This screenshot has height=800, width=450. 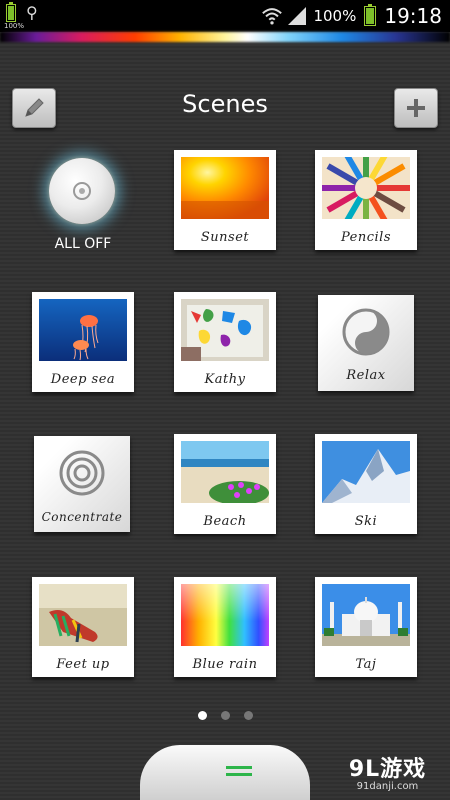 I want to click on page-indicator, so click(x=225, y=715).